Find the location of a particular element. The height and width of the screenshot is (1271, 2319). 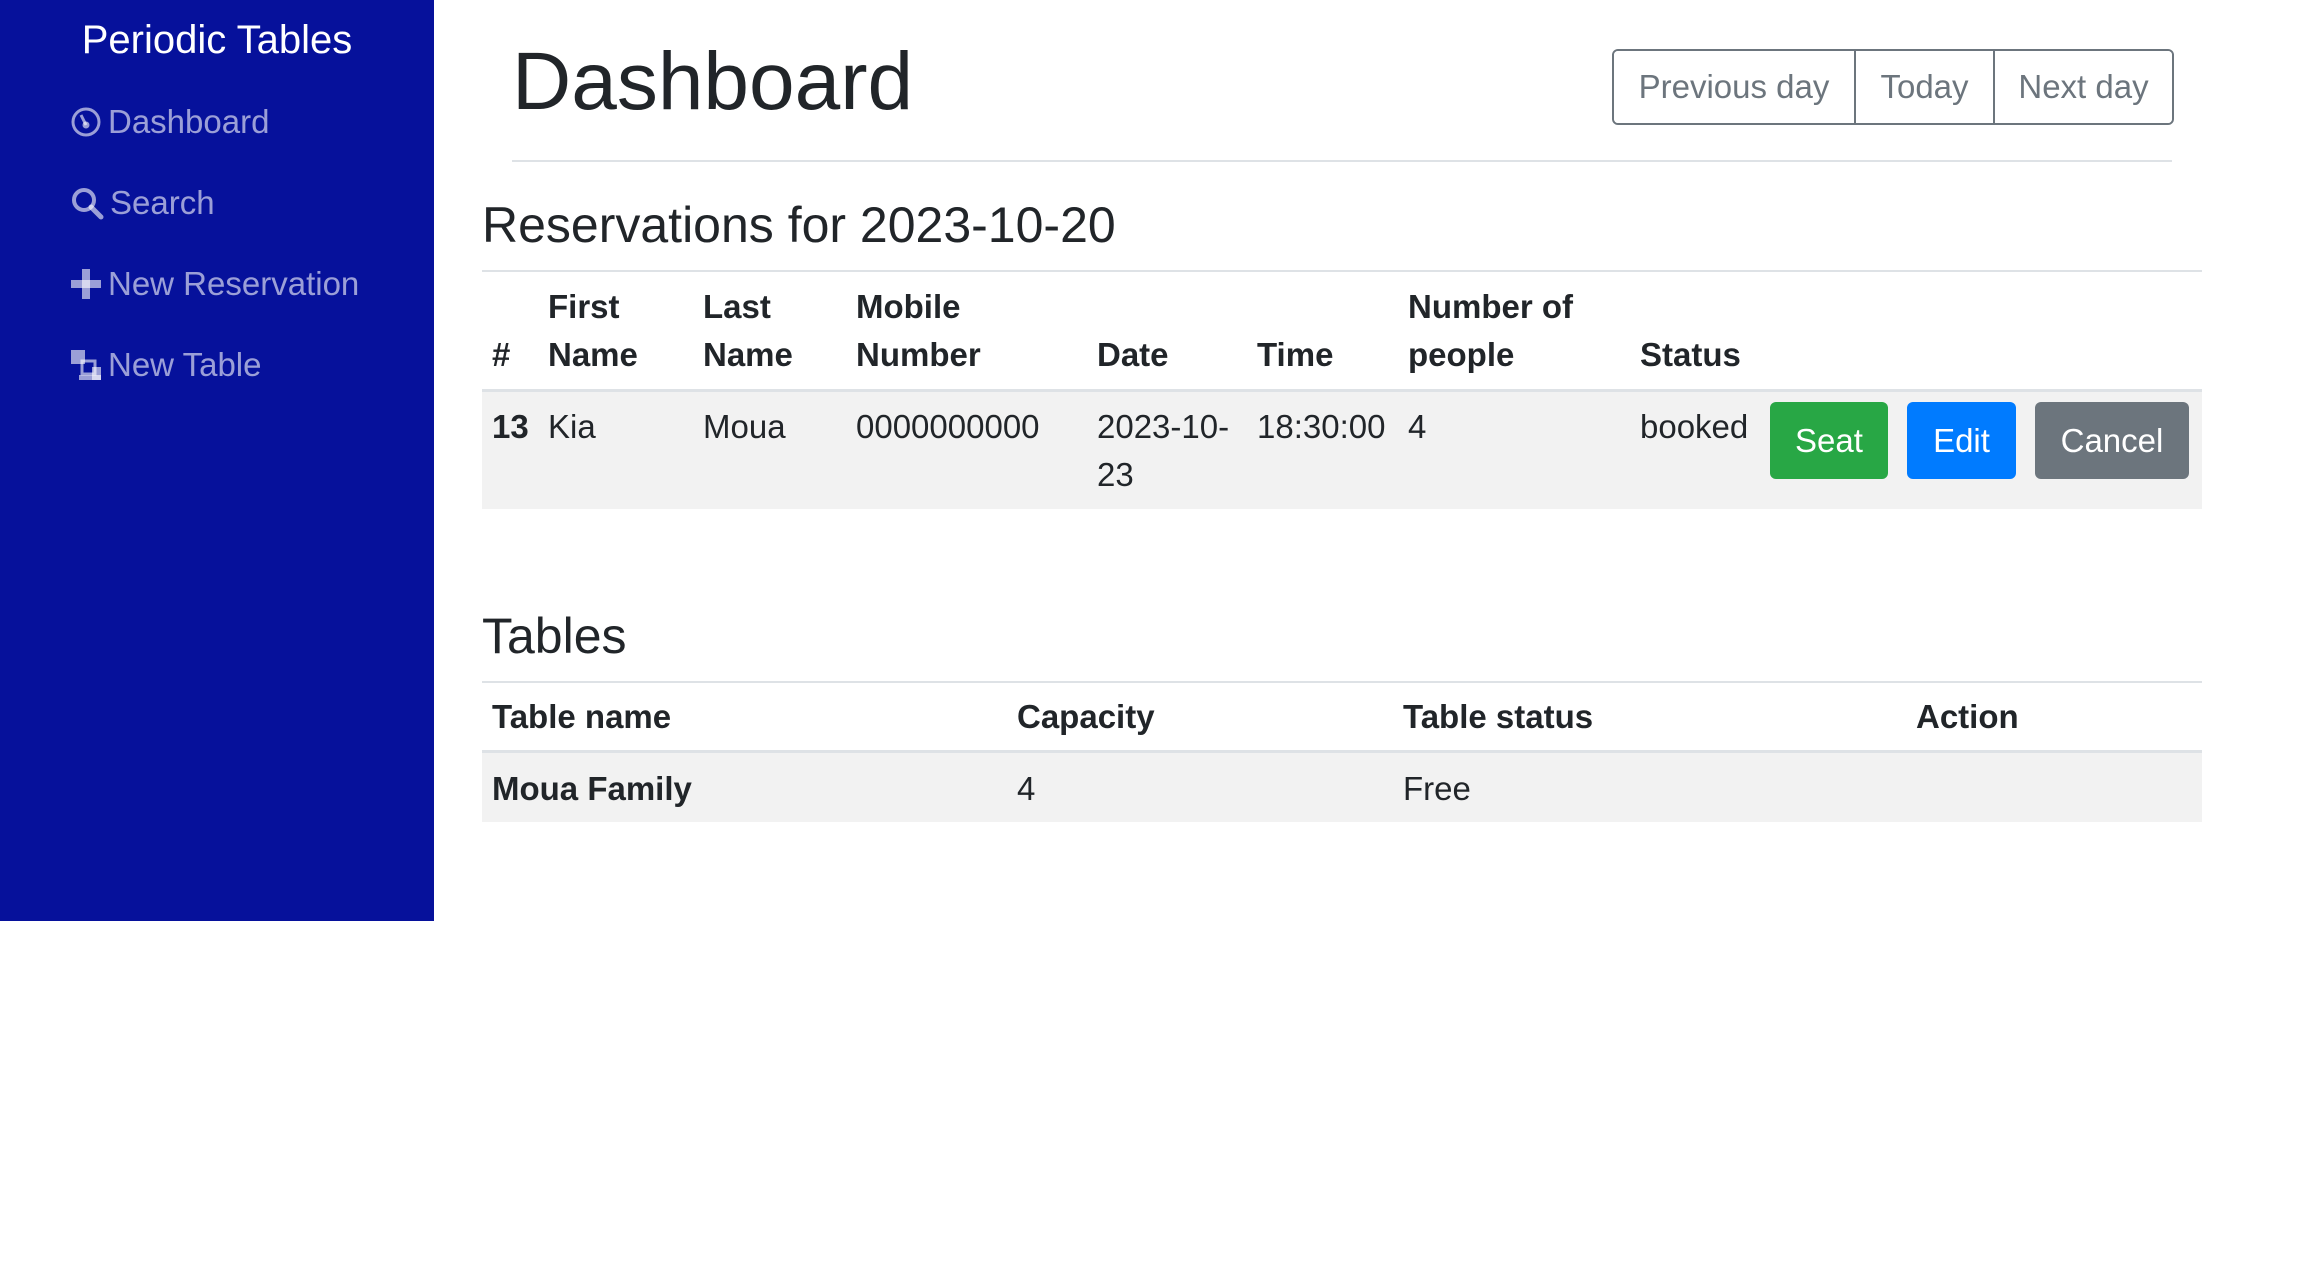

today-button: Today is located at coordinates (1923, 87).